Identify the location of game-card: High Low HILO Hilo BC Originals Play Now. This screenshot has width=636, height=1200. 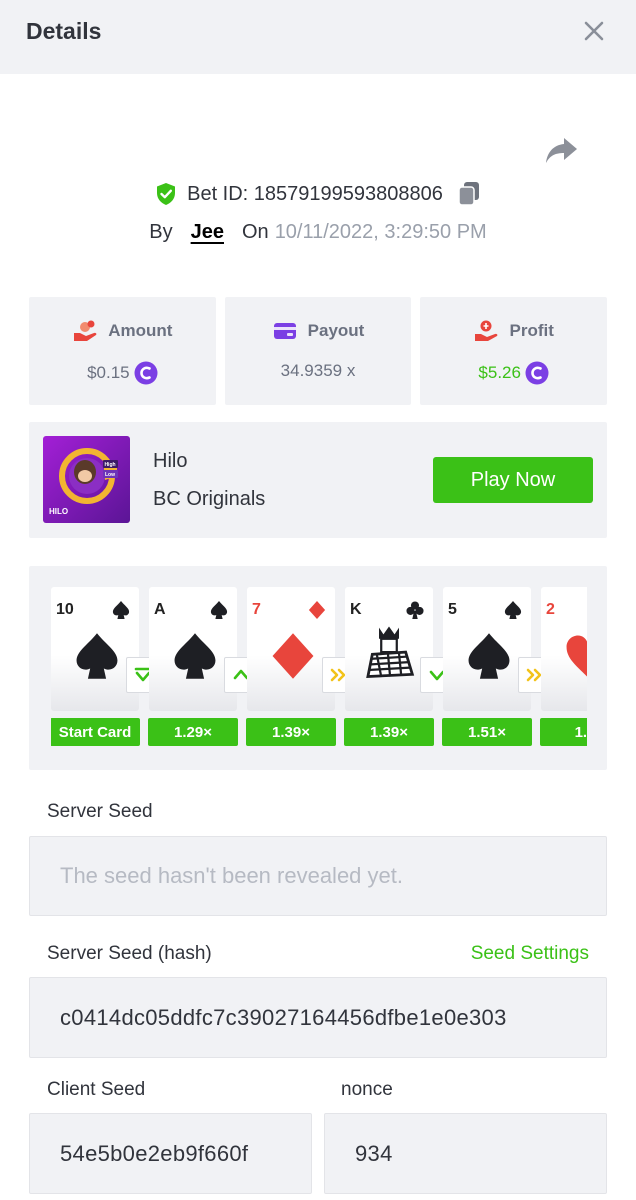
(318, 480).